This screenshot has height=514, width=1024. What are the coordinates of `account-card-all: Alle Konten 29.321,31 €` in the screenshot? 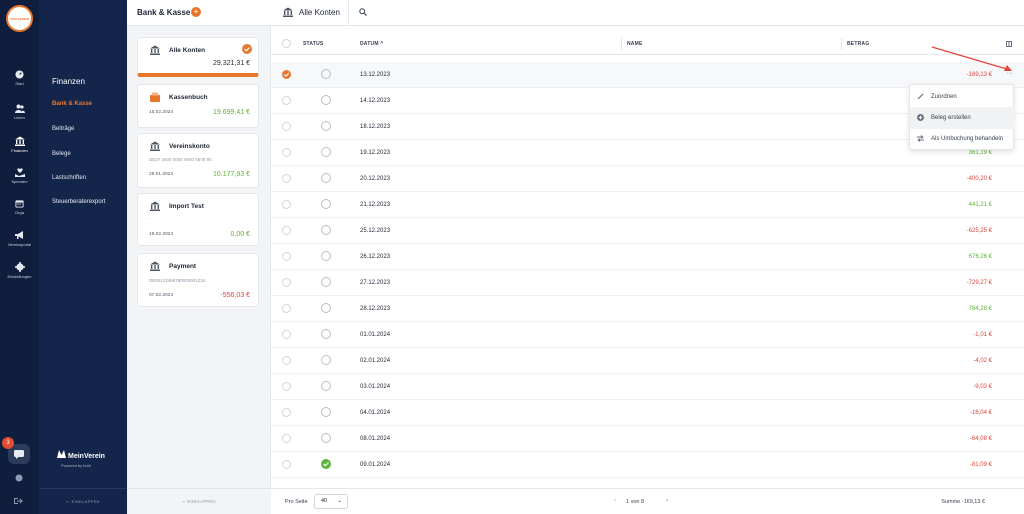 It's located at (198, 57).